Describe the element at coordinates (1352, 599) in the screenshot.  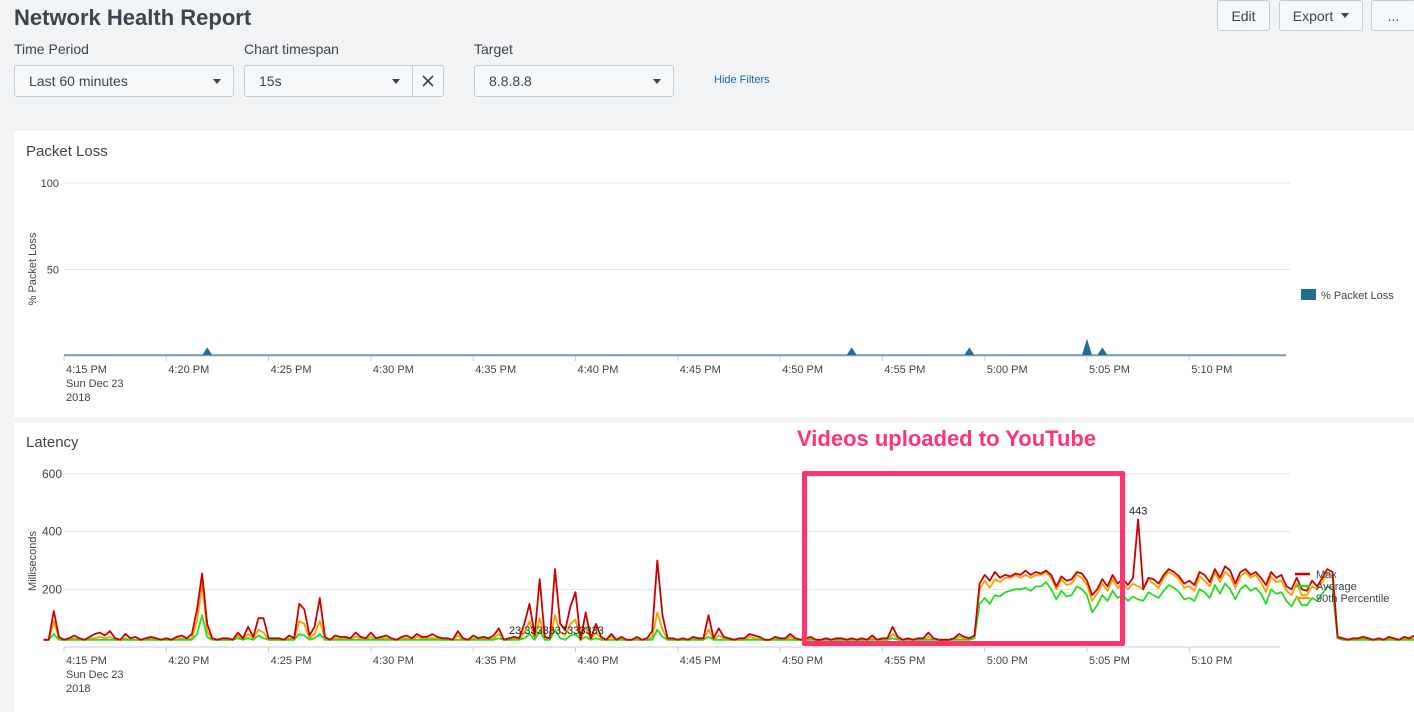
I see `legend-label: 90th Percentile` at that location.